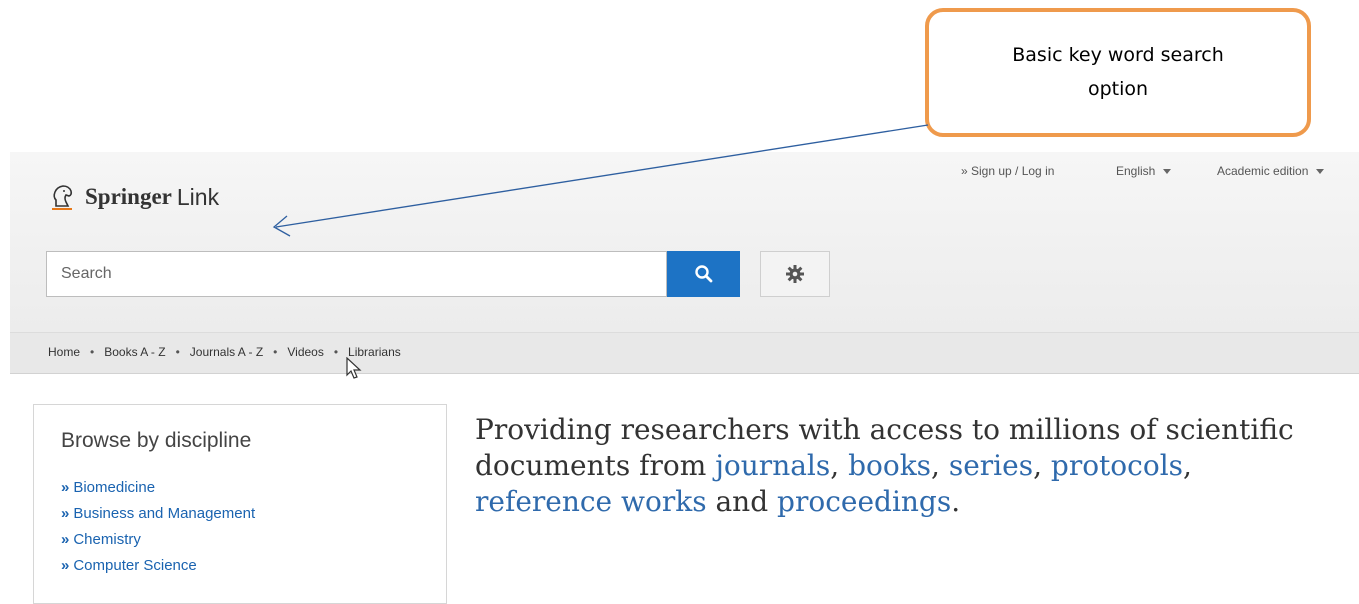  What do you see at coordinates (198, 196) in the screenshot?
I see `logo-suffix: Link` at bounding box center [198, 196].